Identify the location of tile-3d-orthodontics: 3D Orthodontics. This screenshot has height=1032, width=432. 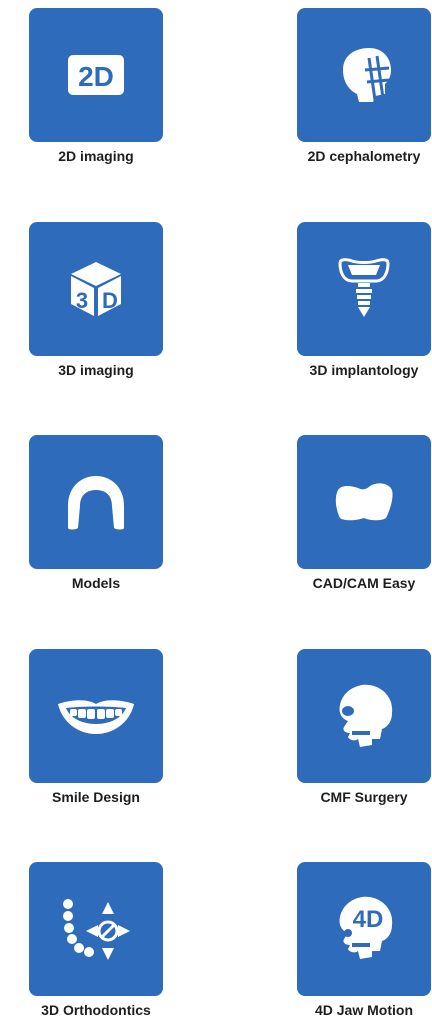
(96, 947).